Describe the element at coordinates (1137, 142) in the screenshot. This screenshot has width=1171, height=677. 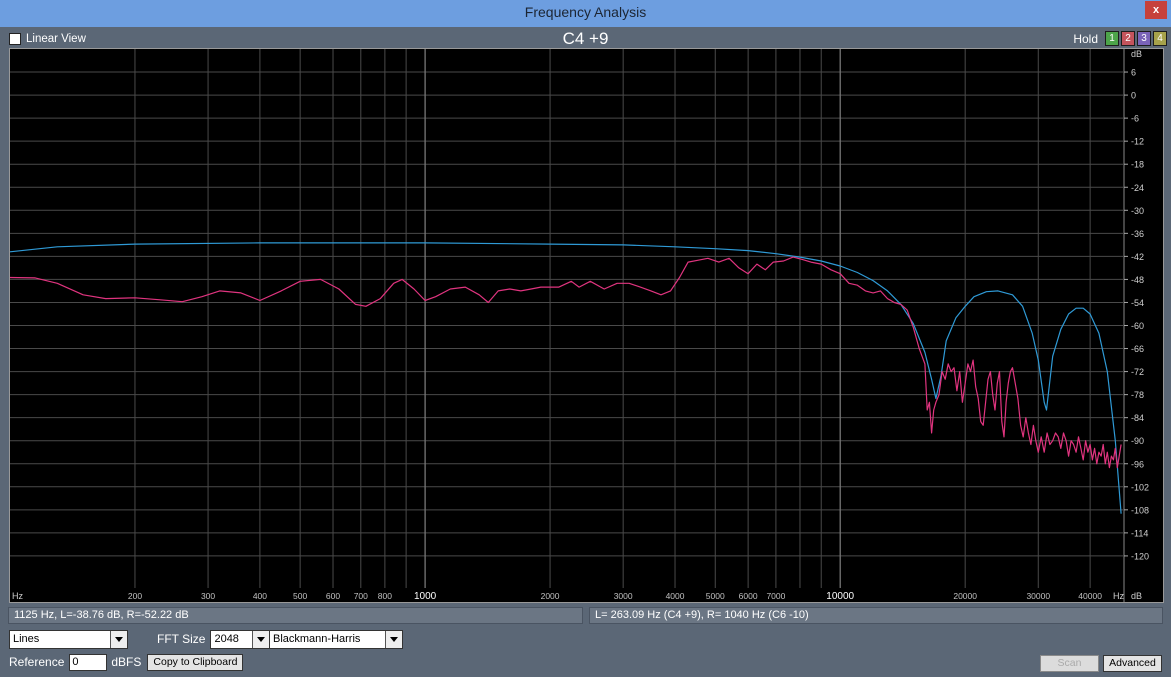
I see `y-tick-label: -12` at that location.